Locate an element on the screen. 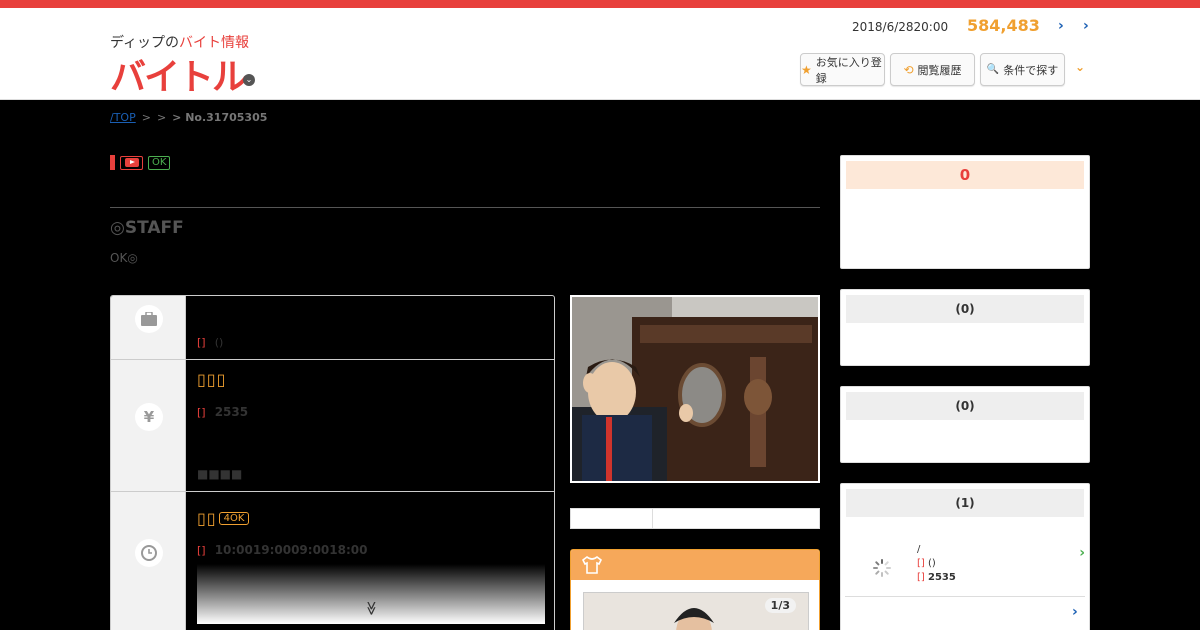 Image resolution: width=1200 pixels, height=630 pixels. search-button: 🔍 条件で探す is located at coordinates (1022, 69).